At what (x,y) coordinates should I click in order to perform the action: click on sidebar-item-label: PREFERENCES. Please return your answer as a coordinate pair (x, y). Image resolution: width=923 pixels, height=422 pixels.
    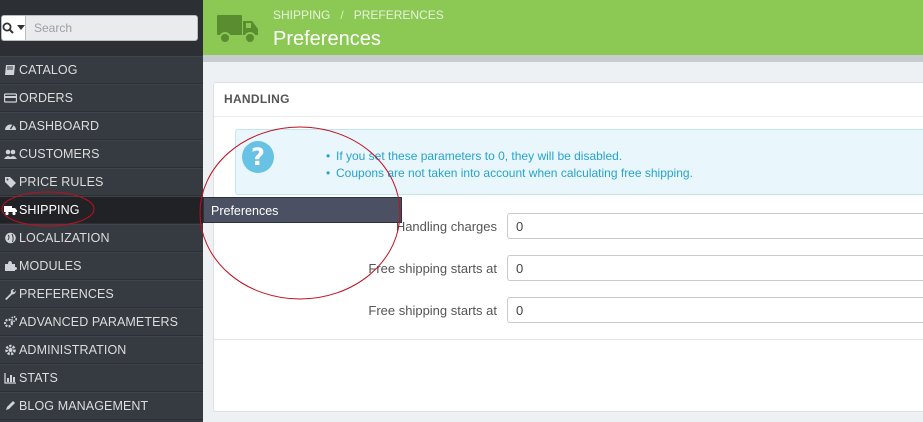
    Looking at the image, I should click on (66, 294).